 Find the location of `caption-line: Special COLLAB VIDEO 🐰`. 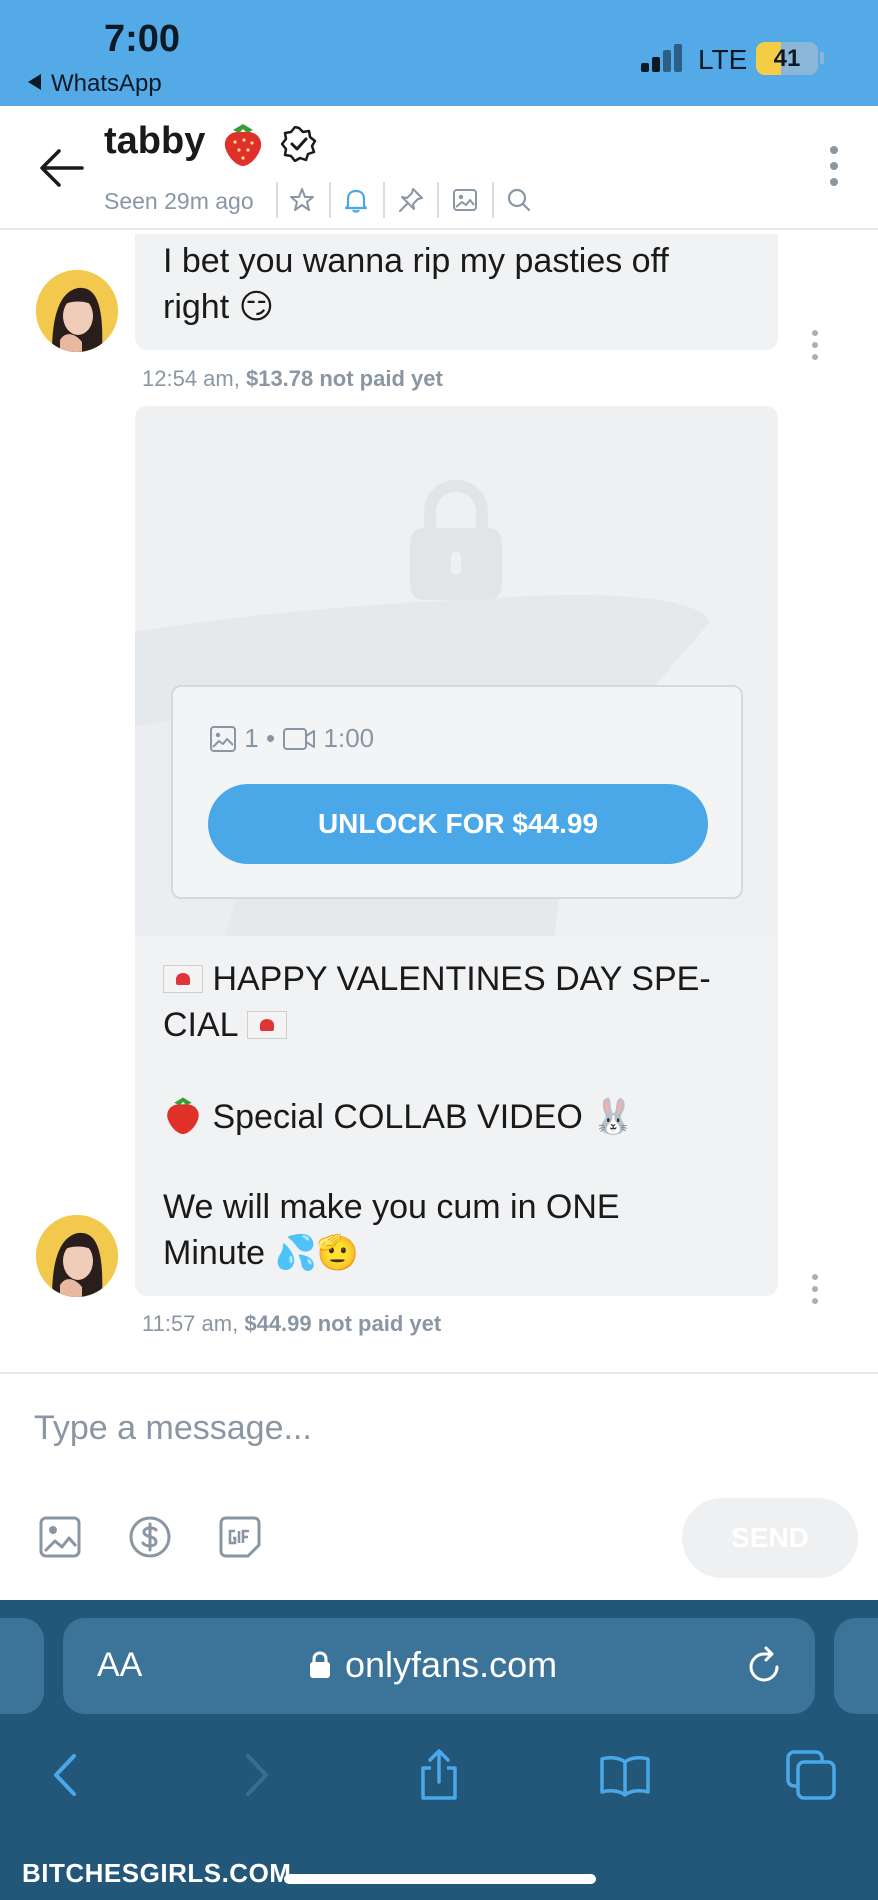

caption-line: Special COLLAB VIDEO 🐰 is located at coordinates (456, 1116).